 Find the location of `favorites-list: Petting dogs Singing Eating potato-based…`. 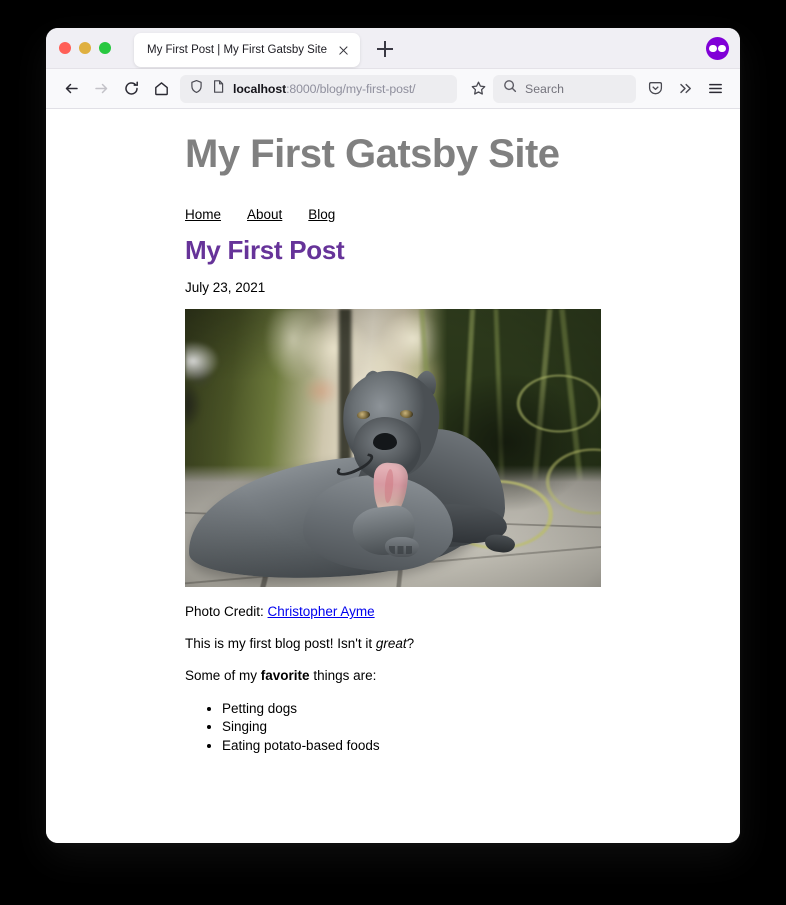

favorites-list: Petting dogs Singing Eating potato-based… is located at coordinates (481, 727).